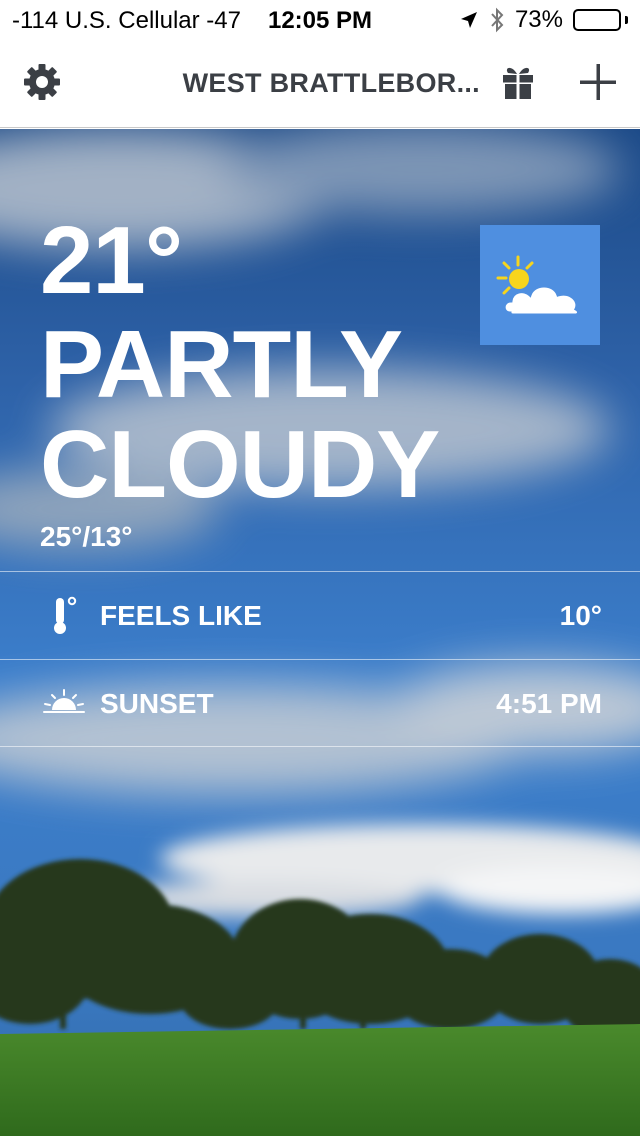 The width and height of the screenshot is (640, 1136). I want to click on location-arrow-icon, so click(469, 20).